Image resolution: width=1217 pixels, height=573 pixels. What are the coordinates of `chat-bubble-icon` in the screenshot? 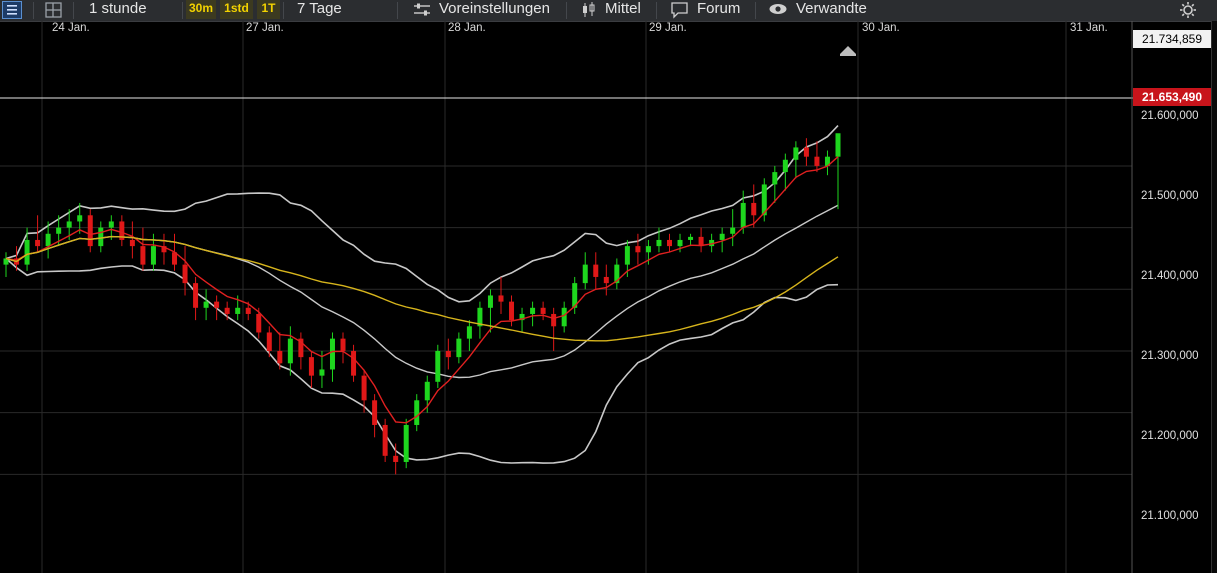 It's located at (680, 10).